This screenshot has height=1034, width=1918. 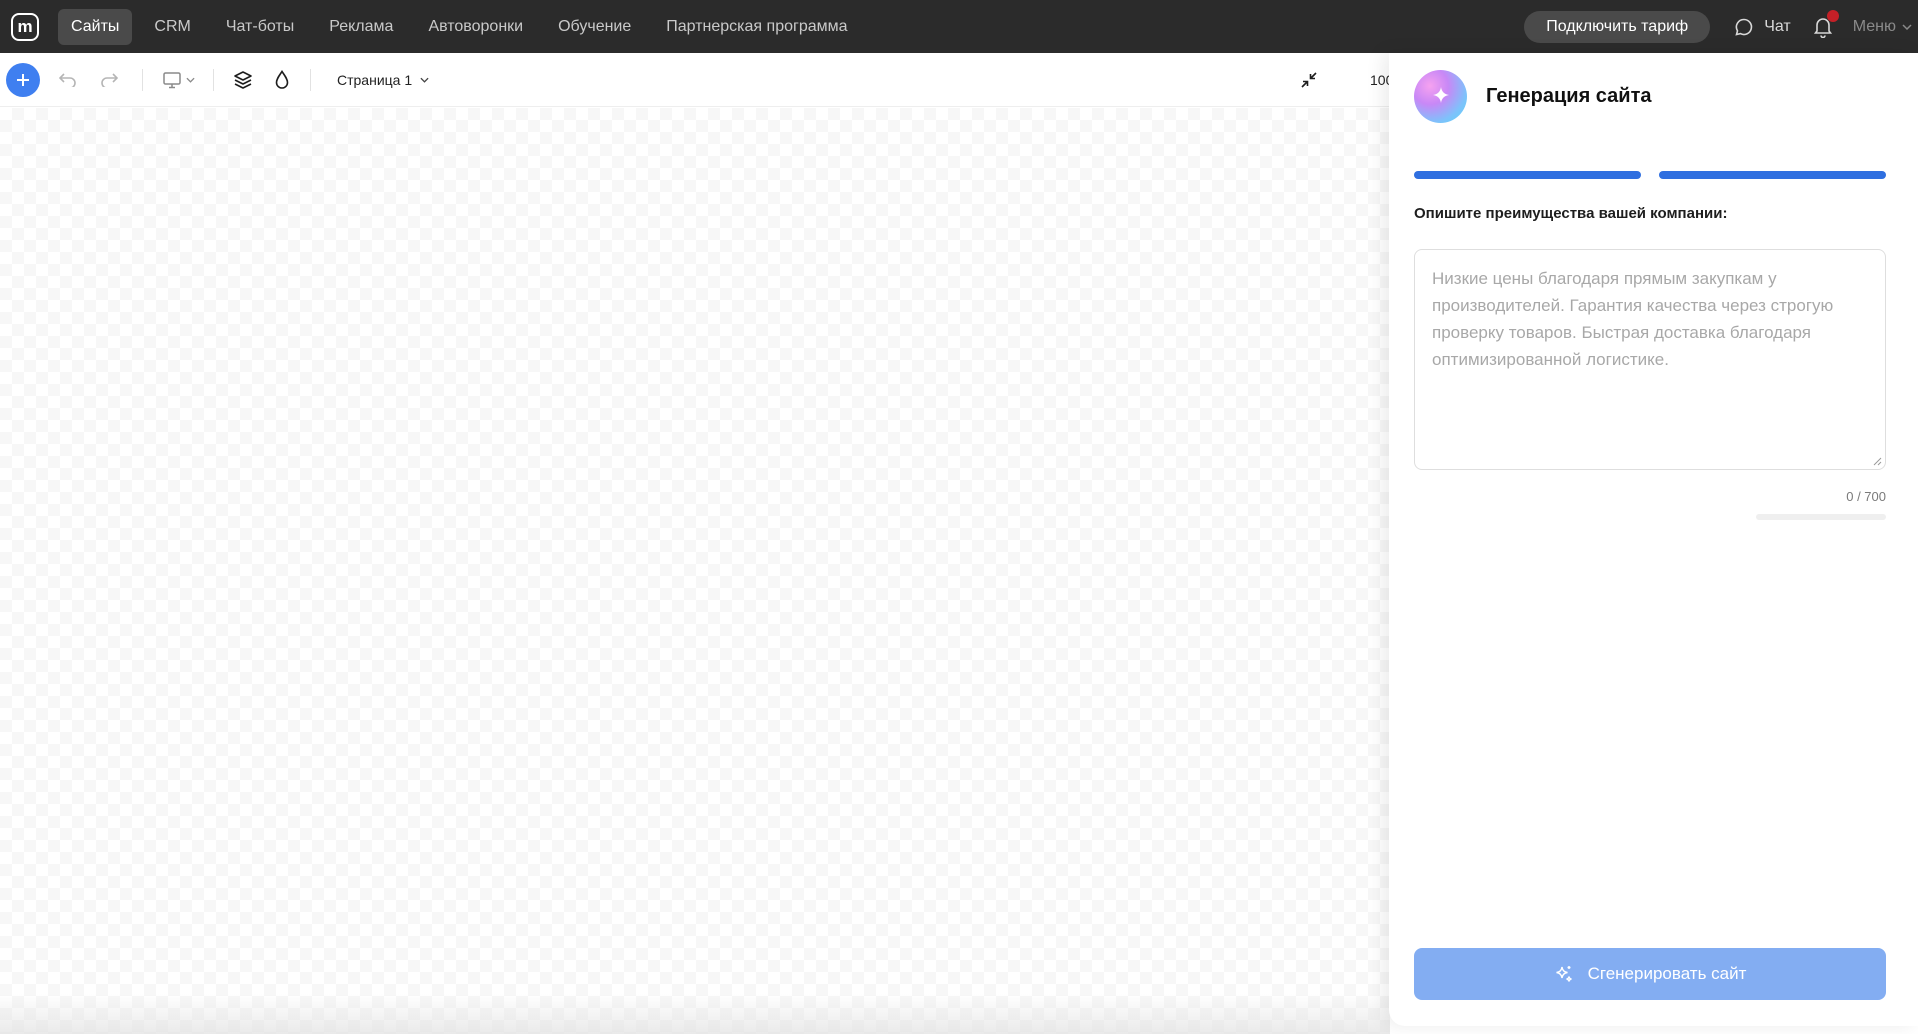 What do you see at coordinates (1563, 974) in the screenshot?
I see `sparkles-icon` at bounding box center [1563, 974].